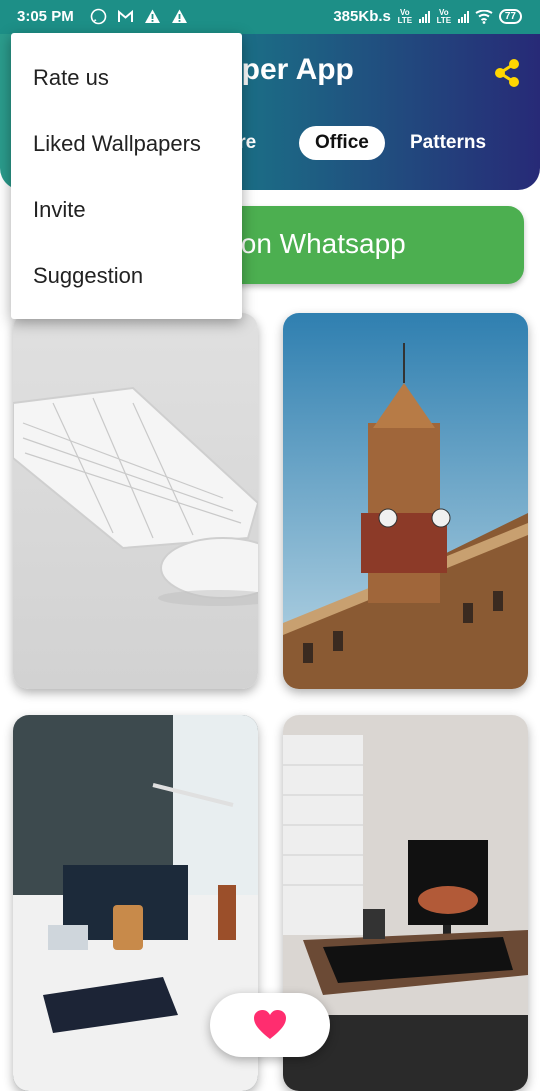 Image resolution: width=540 pixels, height=1091 pixels. Describe the element at coordinates (139, 16) in the screenshot. I see `notification-icons` at that location.